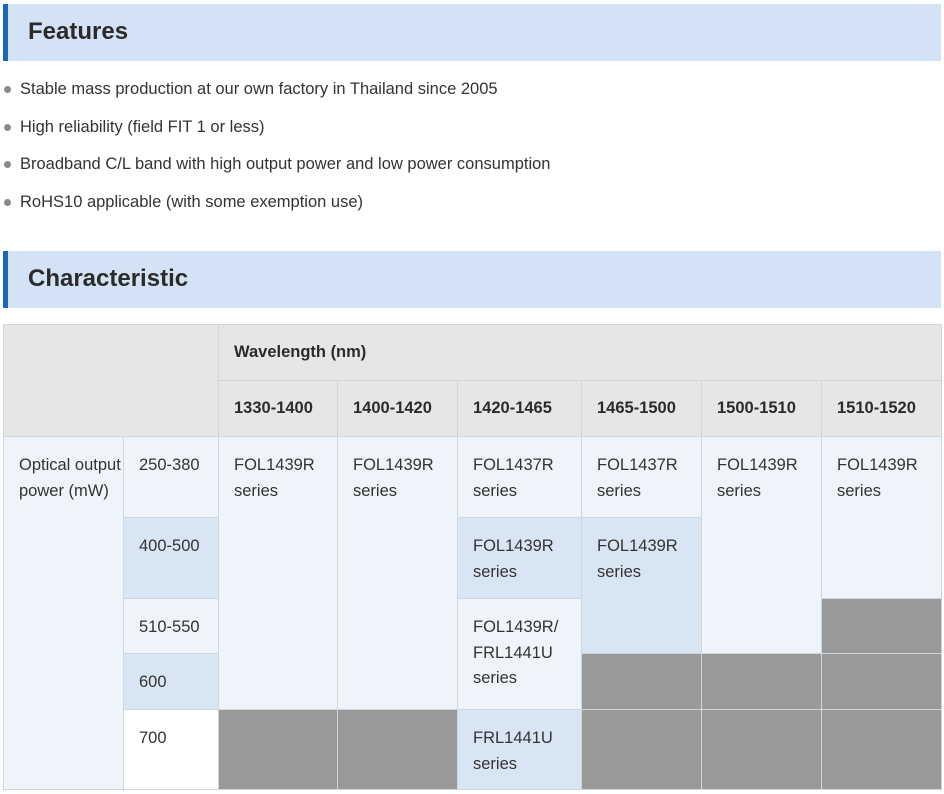  Describe the element at coordinates (519, 654) in the screenshot. I see `table-cell: FOL1439R/ FRL1441U series` at that location.